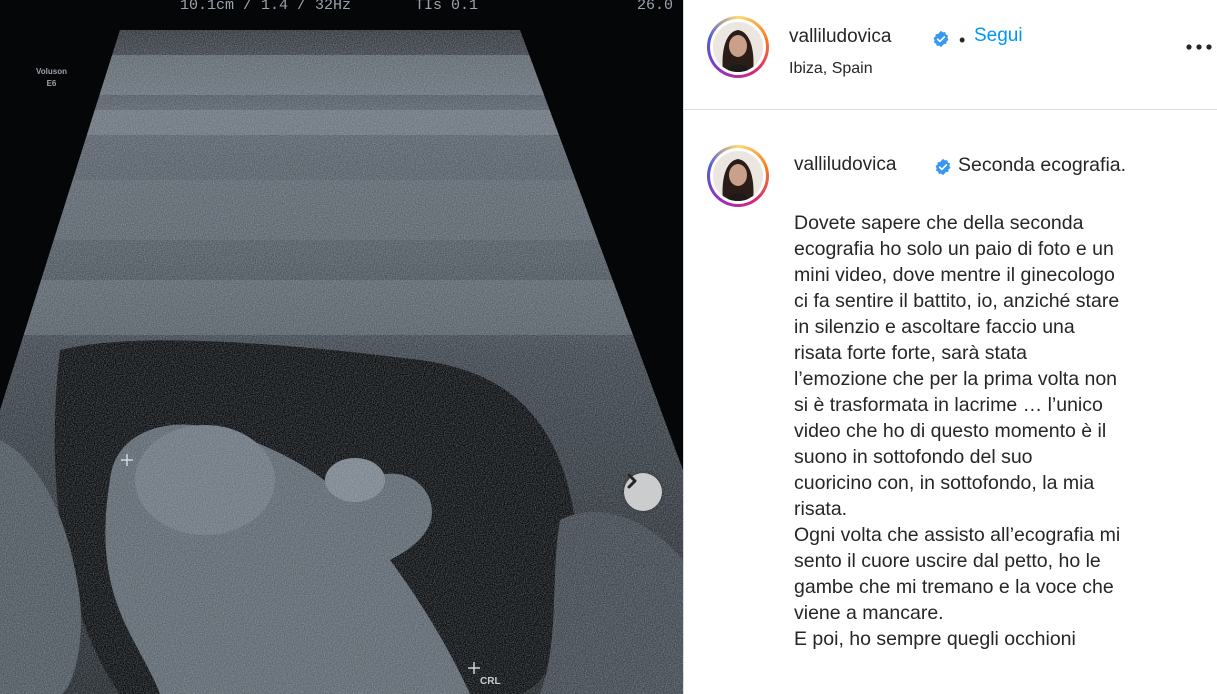 The image size is (1217, 694). Describe the element at coordinates (845, 165) in the screenshot. I see `caption-username: valliludovica` at that location.